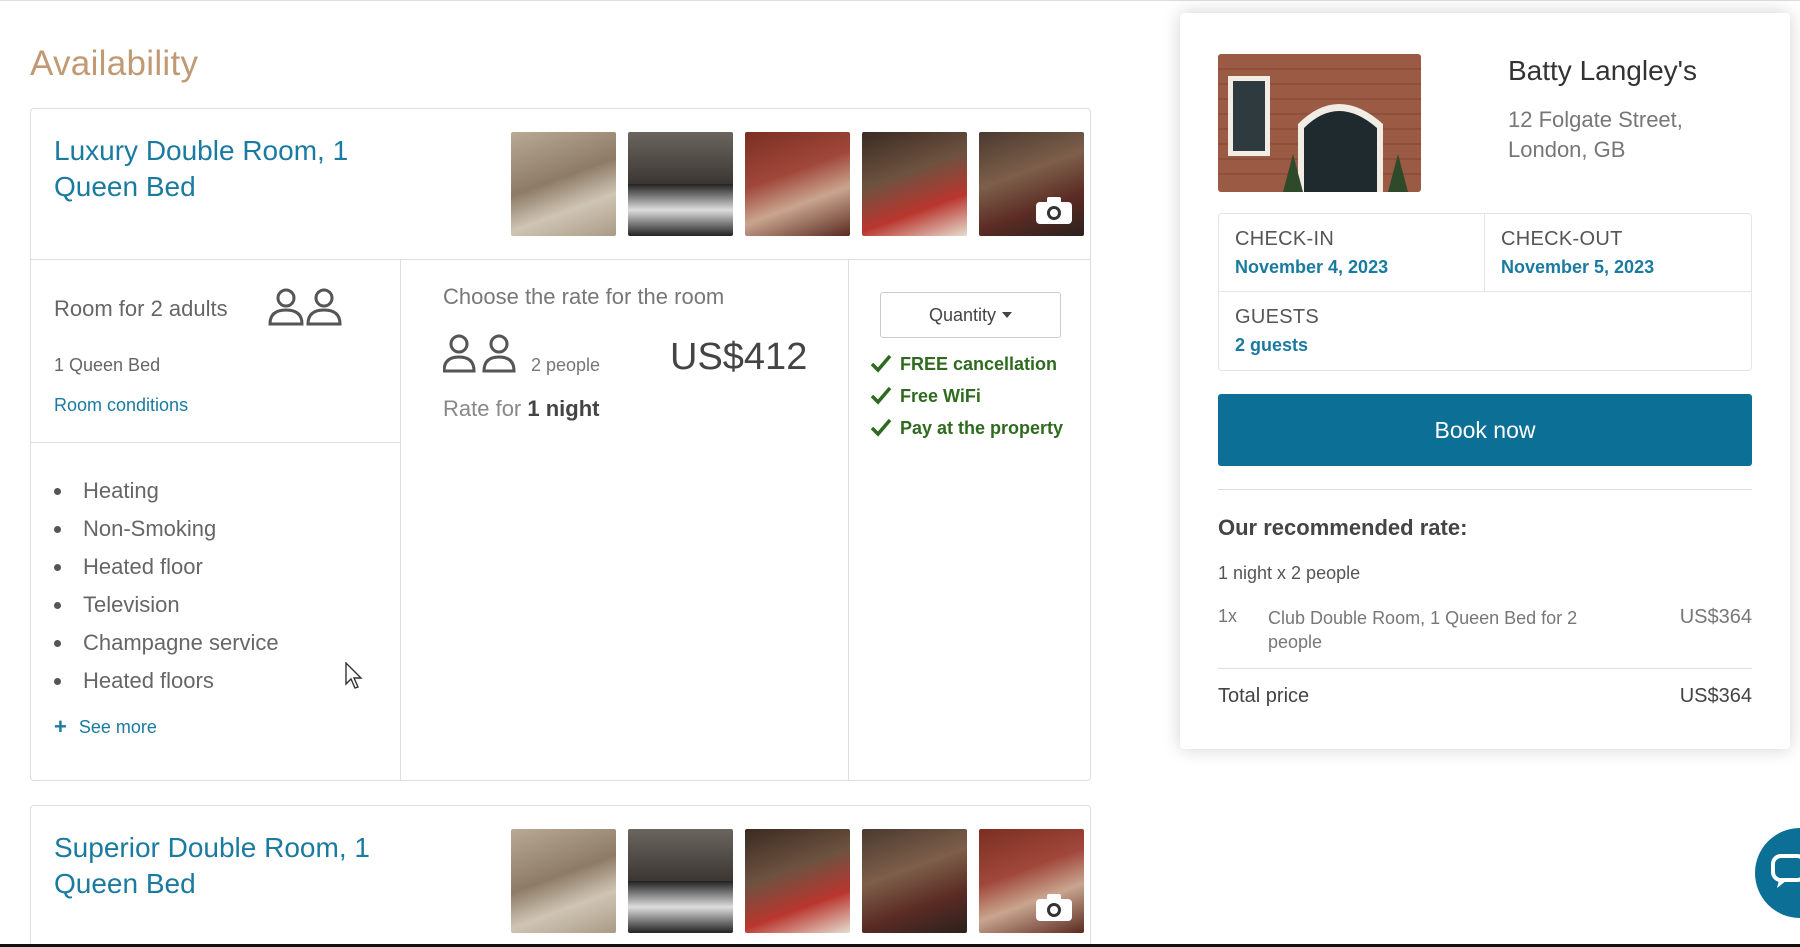  Describe the element at coordinates (141, 308) in the screenshot. I see `room-capacity: Room for 2 adults` at that location.